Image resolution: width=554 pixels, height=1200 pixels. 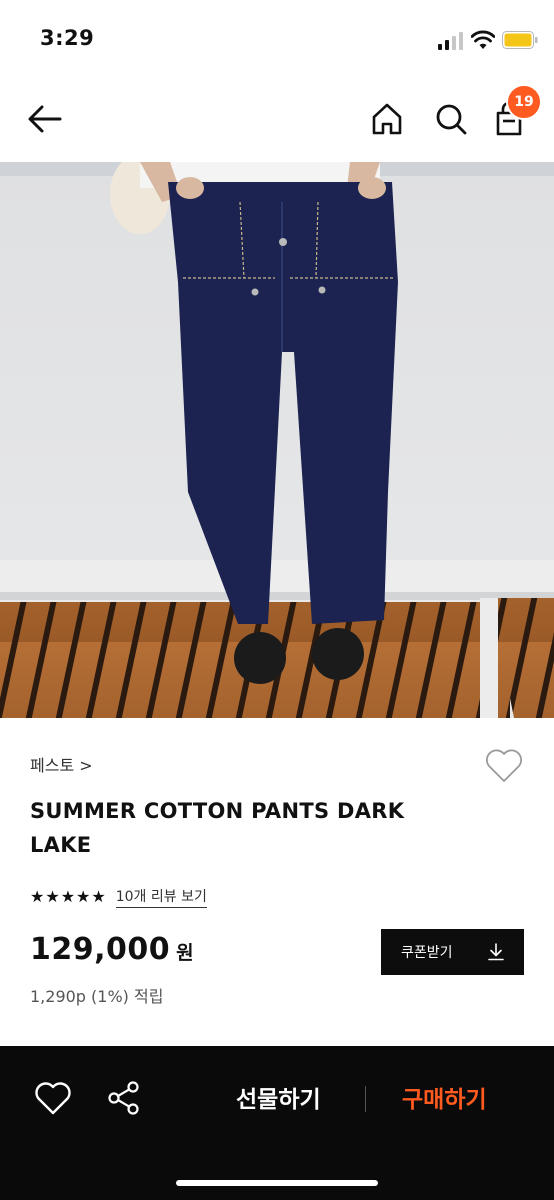 I want to click on bottom-action-bar: 선물하기 구매하기, so click(x=277, y=1123).